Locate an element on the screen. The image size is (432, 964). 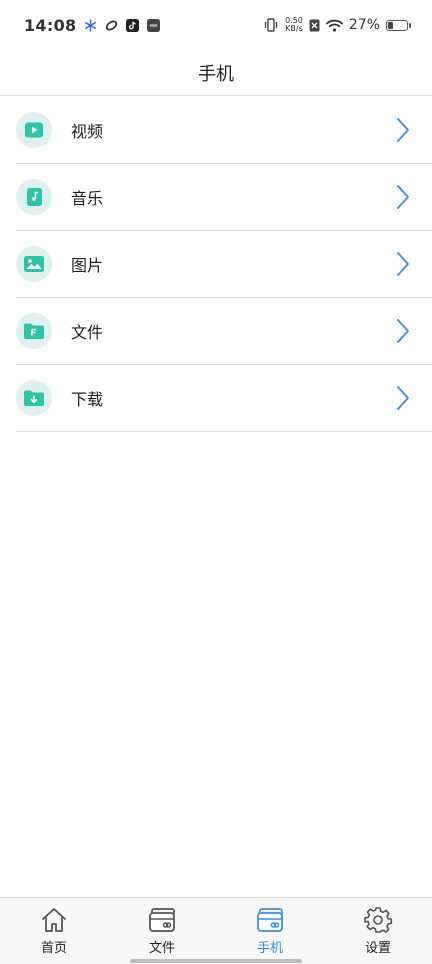
music-icon is located at coordinates (34, 197).